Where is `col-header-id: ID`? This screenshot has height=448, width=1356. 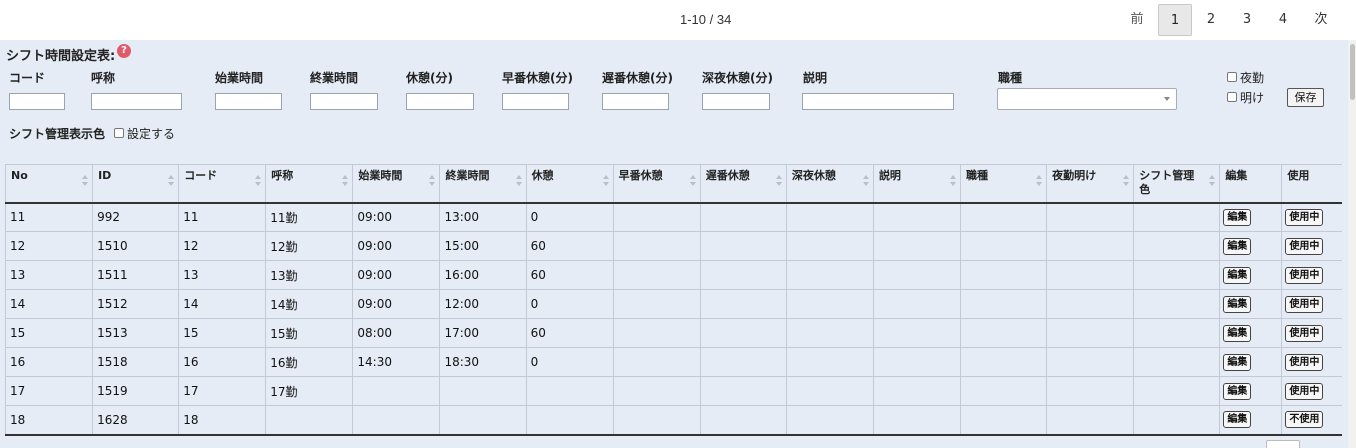
col-header-id: ID is located at coordinates (135, 184).